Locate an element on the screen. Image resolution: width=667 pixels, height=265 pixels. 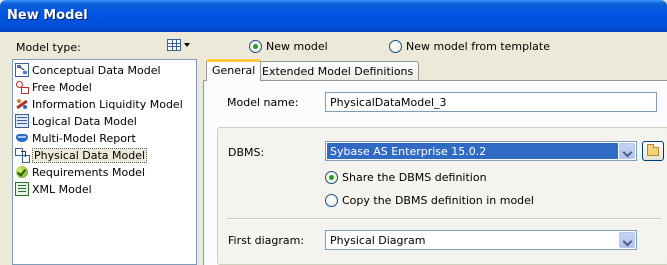
list-item: Physical Data Model is located at coordinates (82, 155).